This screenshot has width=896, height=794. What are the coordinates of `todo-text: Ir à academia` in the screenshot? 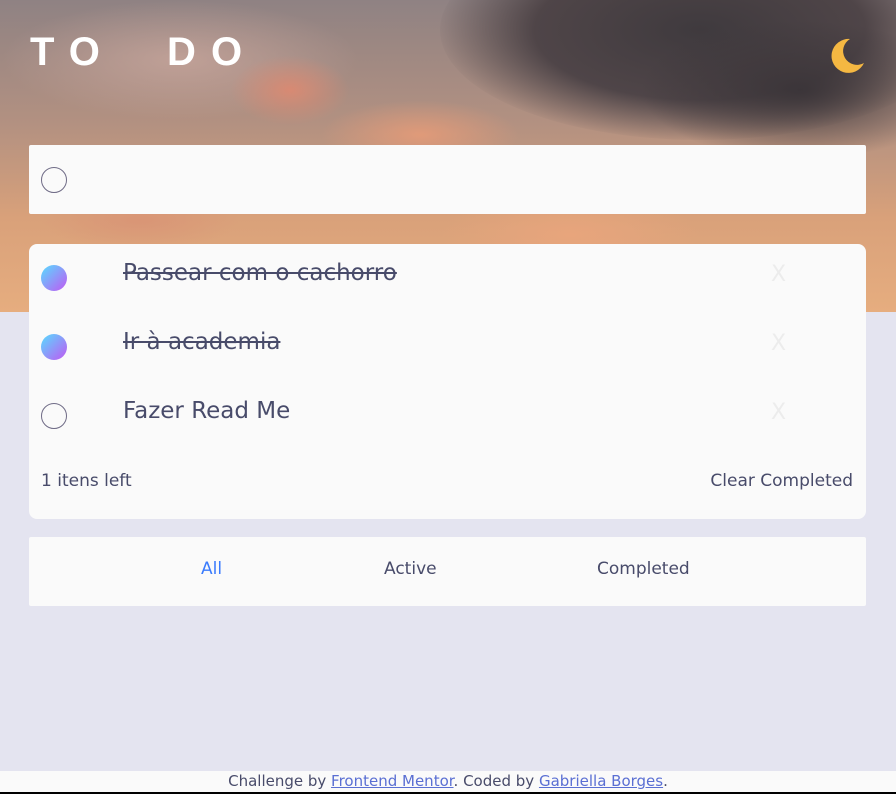 It's located at (201, 342).